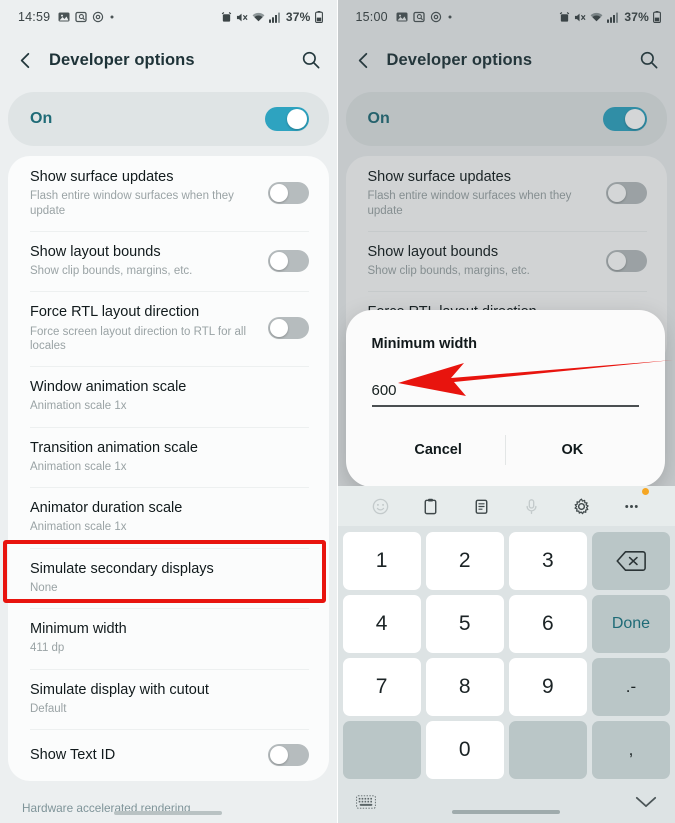 This screenshot has width=675, height=823. What do you see at coordinates (547, 687) in the screenshot?
I see `key-9: 9` at bounding box center [547, 687].